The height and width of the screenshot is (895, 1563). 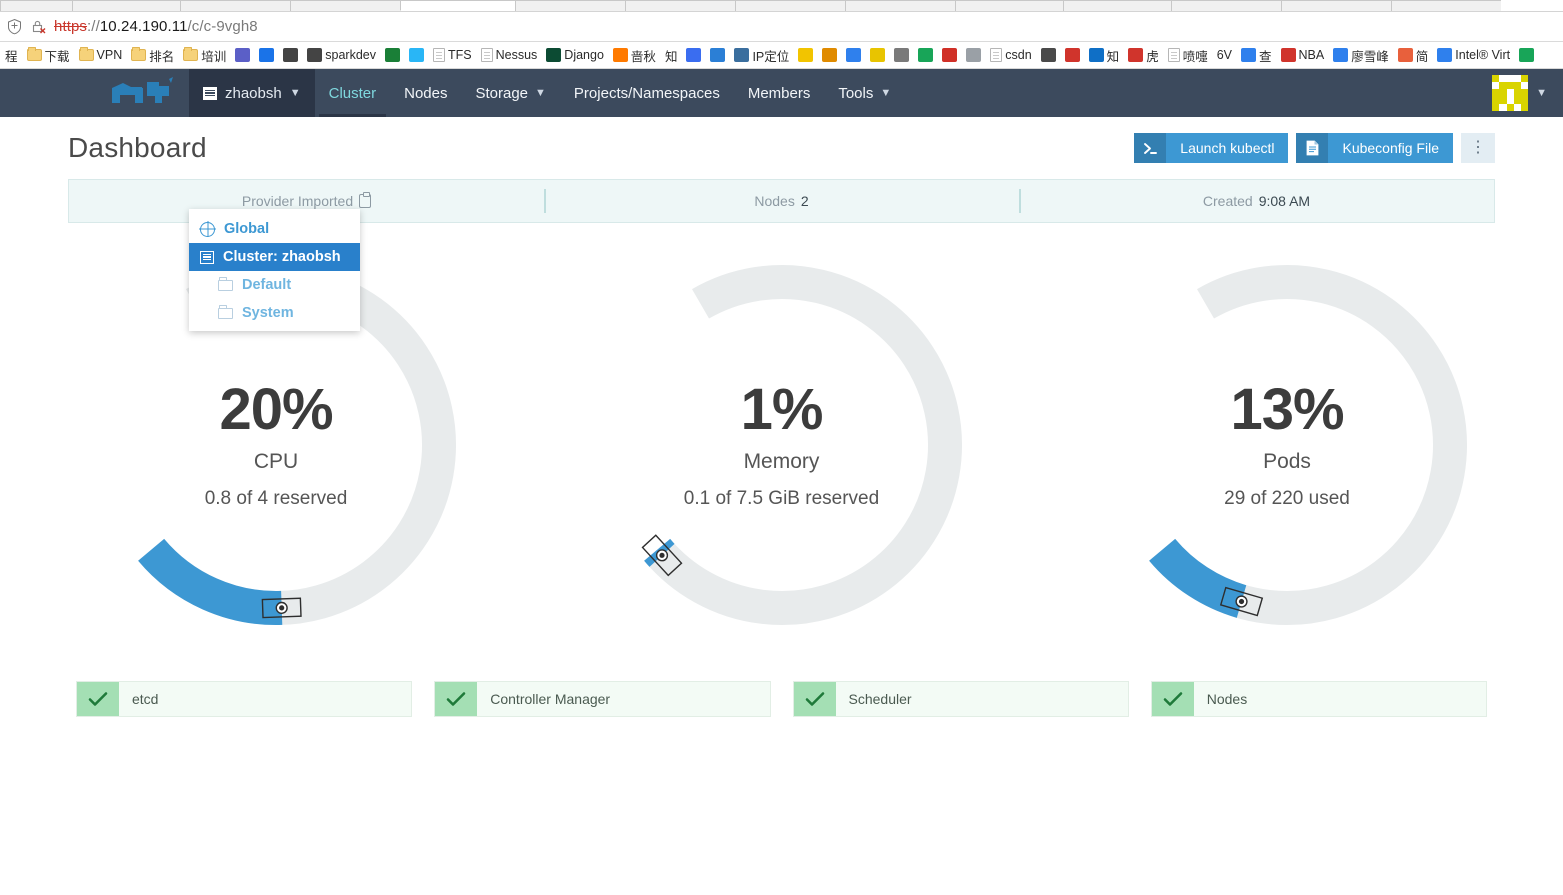 I want to click on bookmark-item: TFS, so click(x=452, y=55).